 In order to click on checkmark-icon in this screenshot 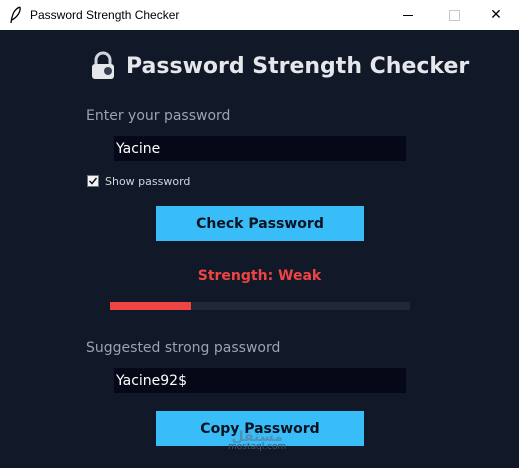, I will do `click(93, 181)`.